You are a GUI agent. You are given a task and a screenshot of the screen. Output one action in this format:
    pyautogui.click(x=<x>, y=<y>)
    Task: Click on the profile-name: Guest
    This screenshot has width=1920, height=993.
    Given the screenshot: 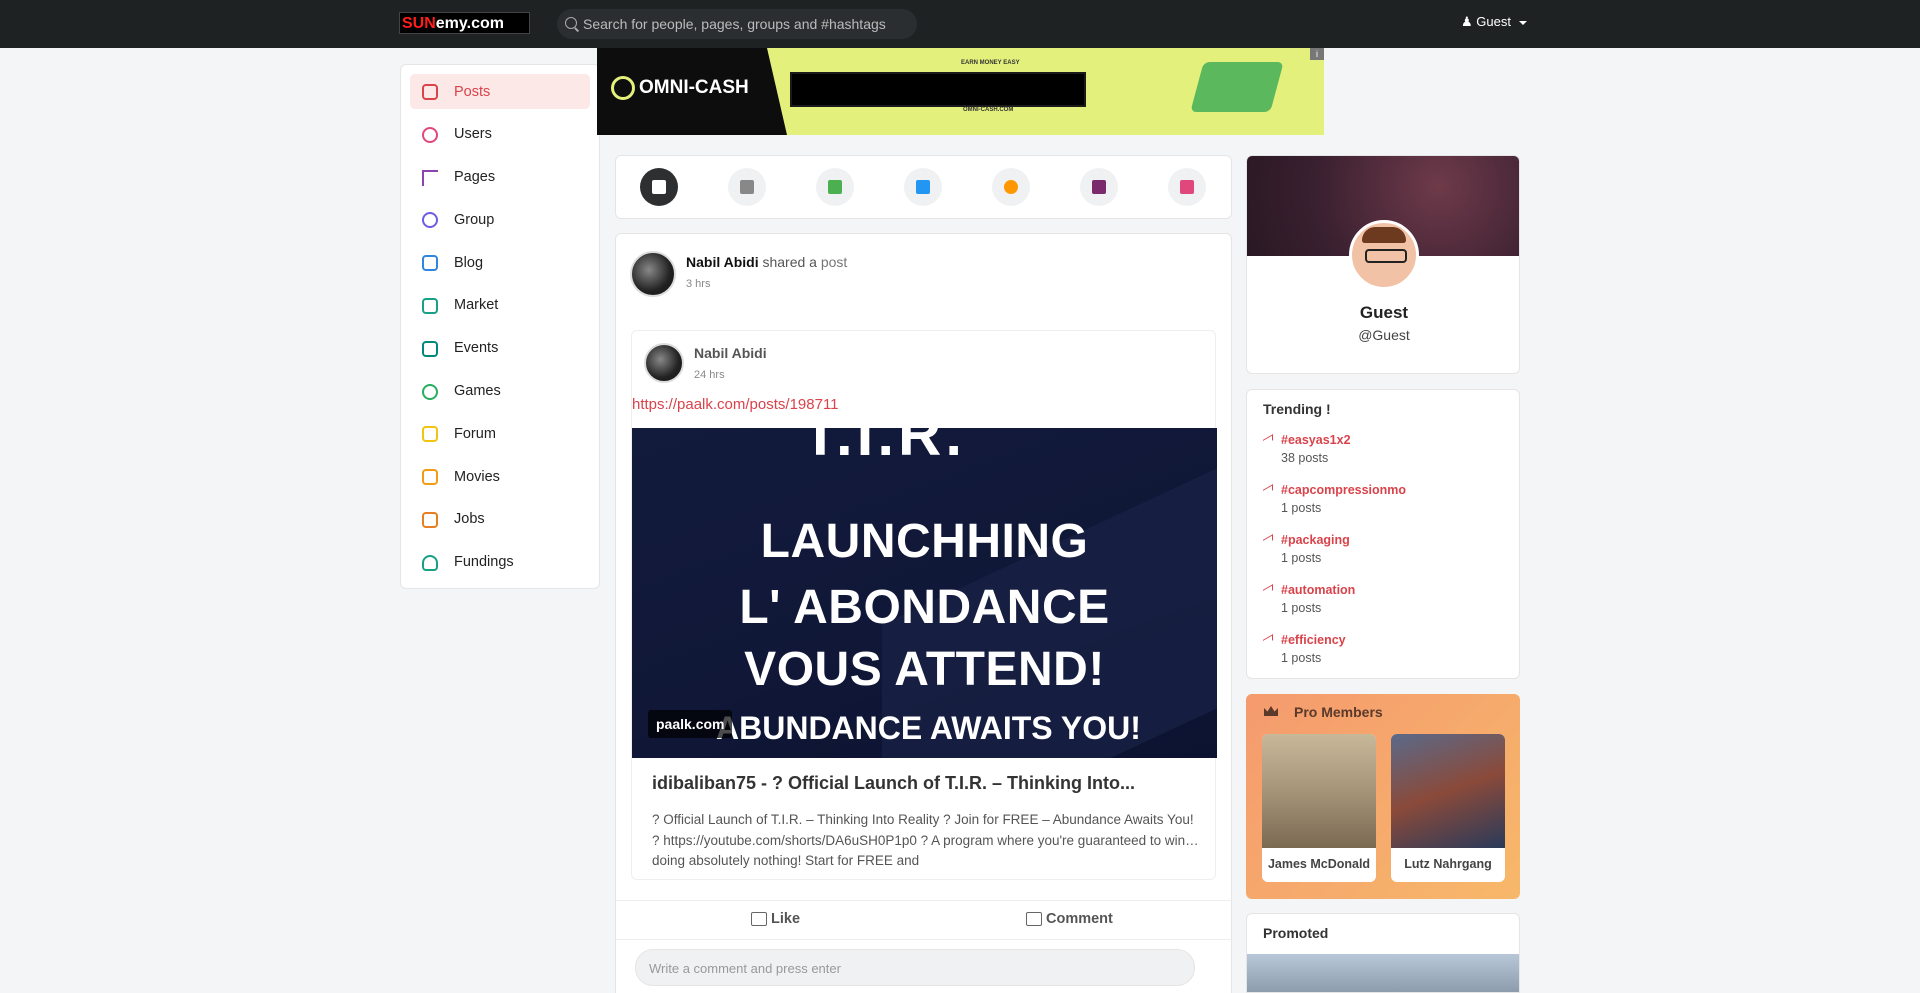 What is the action you would take?
    pyautogui.click(x=1383, y=313)
    